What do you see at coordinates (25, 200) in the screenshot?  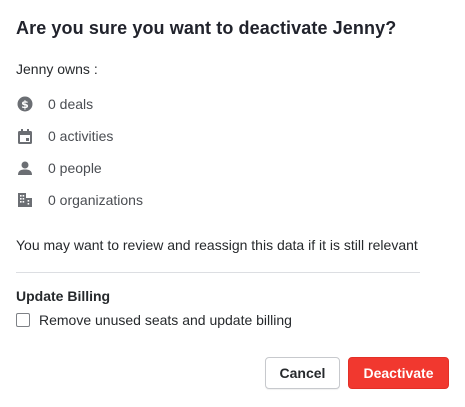 I see `building-icon` at bounding box center [25, 200].